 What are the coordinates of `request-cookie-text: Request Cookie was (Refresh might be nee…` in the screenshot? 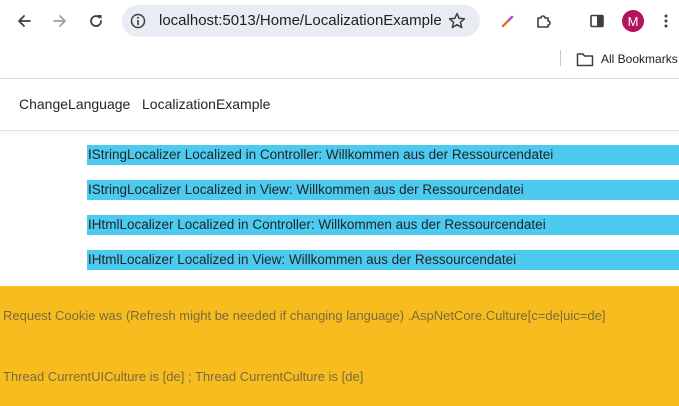 It's located at (304, 315).